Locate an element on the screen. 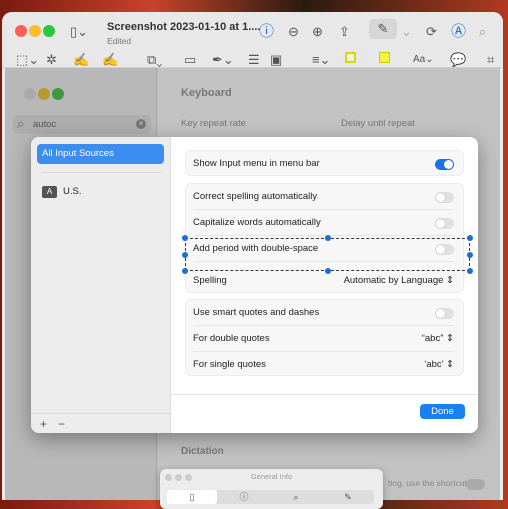  clear-search-icon: × is located at coordinates (141, 124).